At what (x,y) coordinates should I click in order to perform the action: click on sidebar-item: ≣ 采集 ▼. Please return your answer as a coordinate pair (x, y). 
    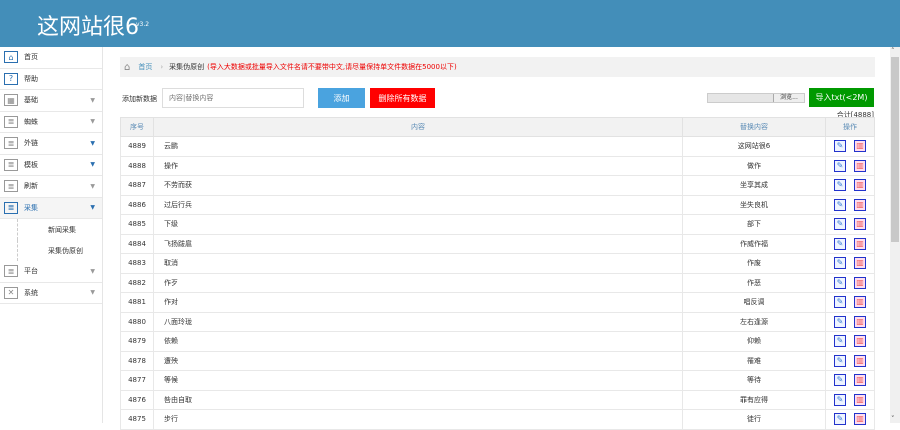
    Looking at the image, I should click on (51, 208).